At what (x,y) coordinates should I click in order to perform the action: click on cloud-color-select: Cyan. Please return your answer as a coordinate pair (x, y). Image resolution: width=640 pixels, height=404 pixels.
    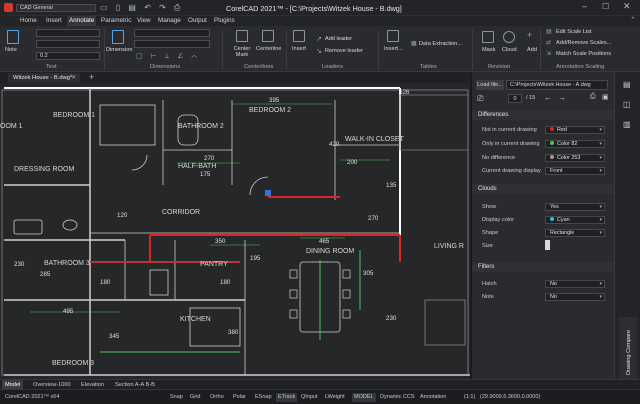
    Looking at the image, I should click on (575, 220).